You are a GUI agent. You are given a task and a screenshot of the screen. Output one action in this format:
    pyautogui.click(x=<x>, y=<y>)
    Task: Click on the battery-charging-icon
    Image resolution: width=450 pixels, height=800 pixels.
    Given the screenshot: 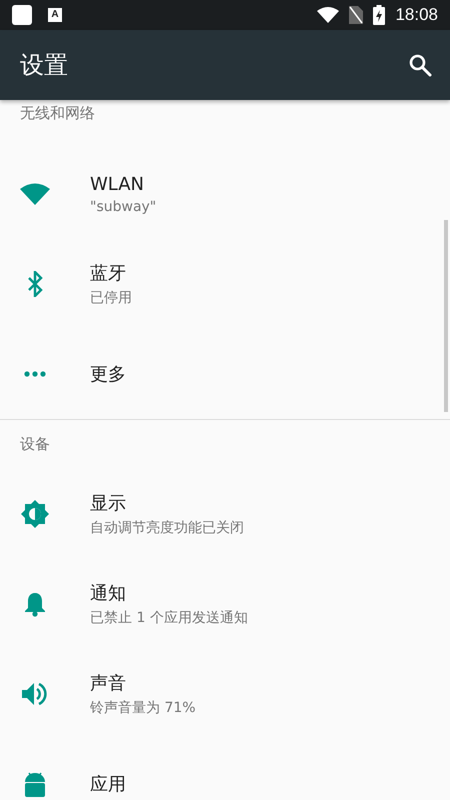 What is the action you would take?
    pyautogui.click(x=379, y=15)
    